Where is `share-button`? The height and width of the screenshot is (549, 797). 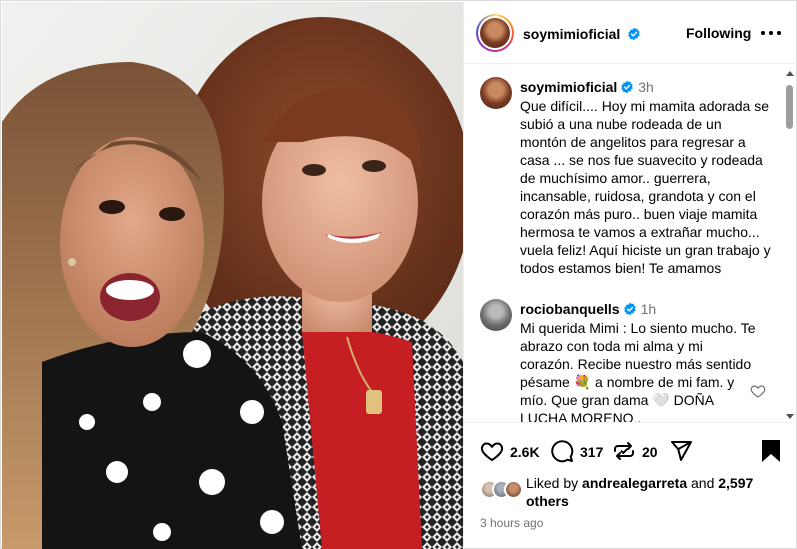 share-button is located at coordinates (681, 451).